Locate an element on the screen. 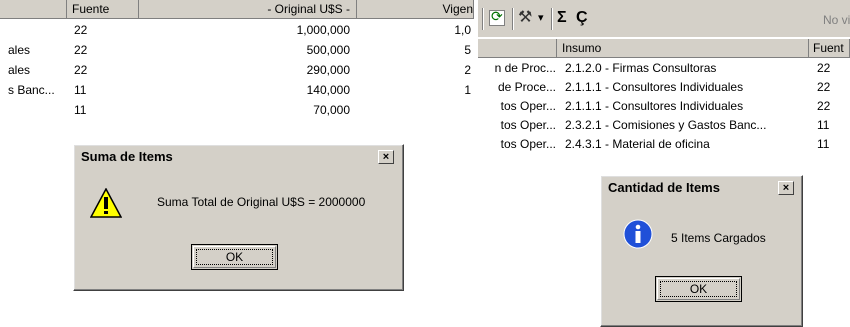 The width and height of the screenshot is (850, 327). row-original: 500,000 is located at coordinates (244, 50).